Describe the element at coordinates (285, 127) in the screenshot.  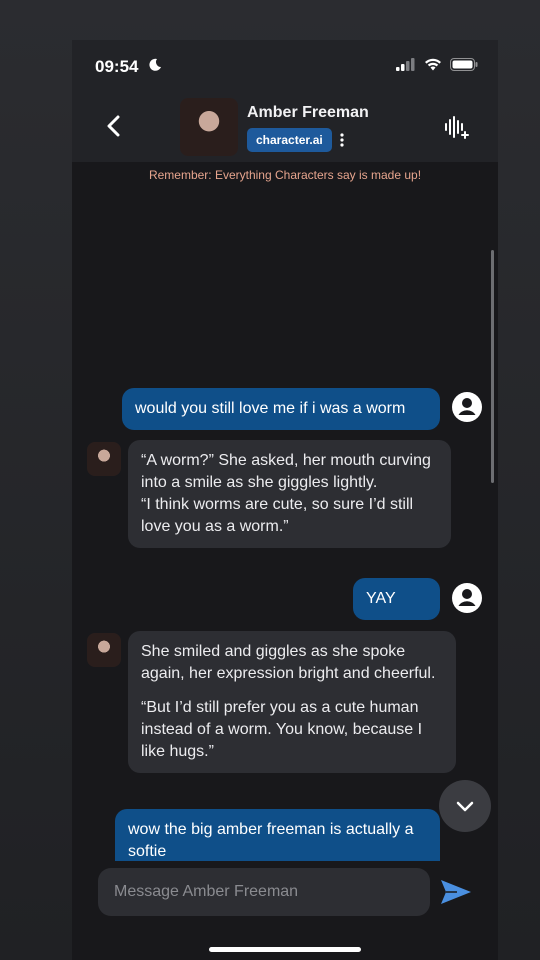
I see `chat-header: Amber Freeman character.ai` at that location.